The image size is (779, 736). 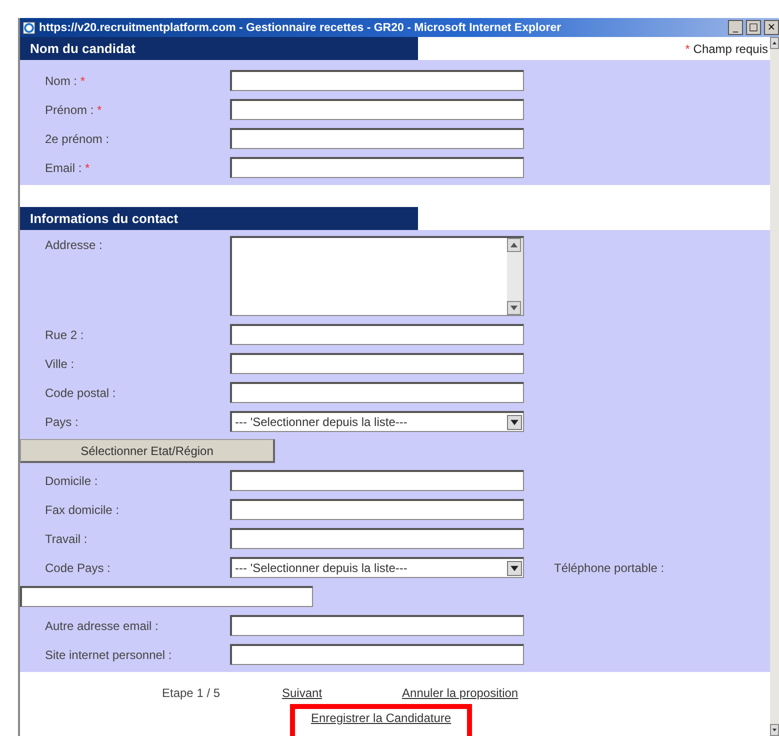 I want to click on address-field, so click(x=377, y=276).